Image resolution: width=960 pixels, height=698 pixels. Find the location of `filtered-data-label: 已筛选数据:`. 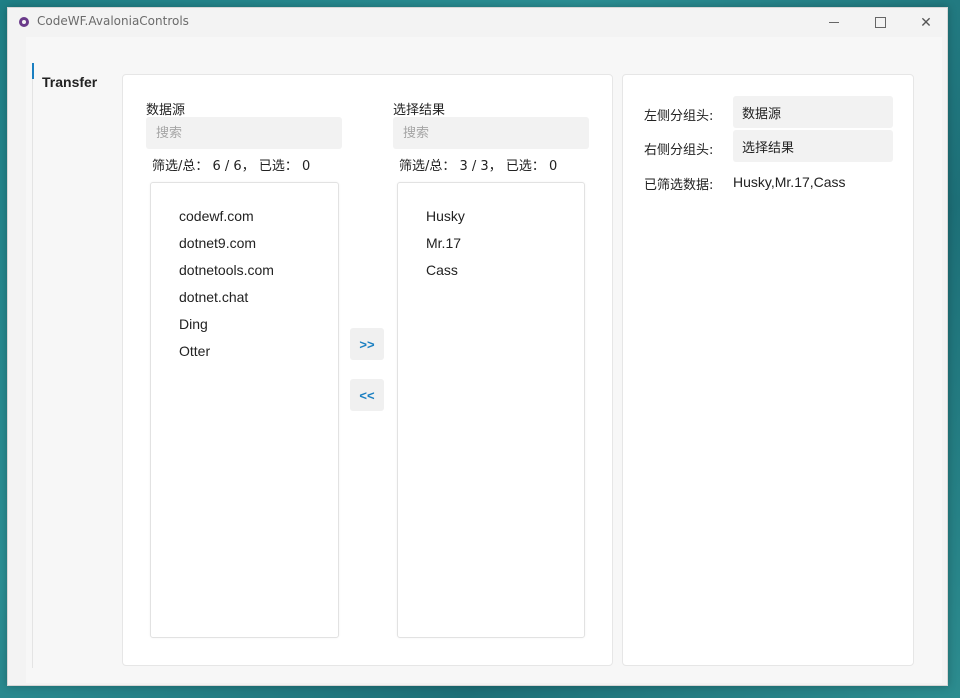

filtered-data-label: 已筛选数据: is located at coordinates (679, 185).